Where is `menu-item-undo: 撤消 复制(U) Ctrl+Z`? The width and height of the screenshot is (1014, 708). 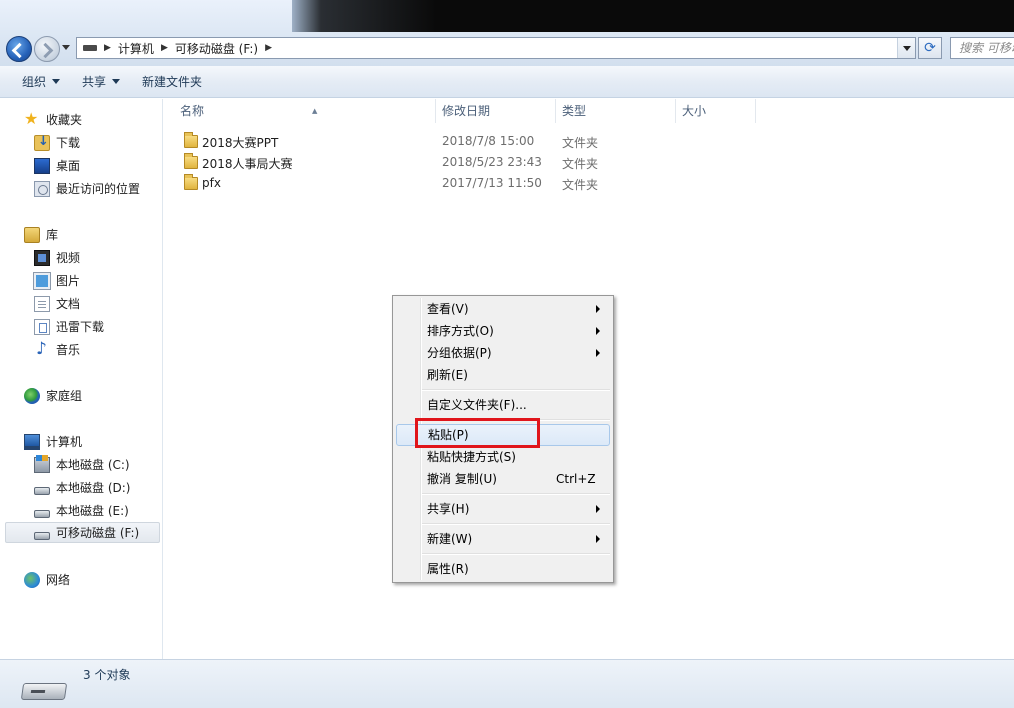
menu-item-undo: 撤消 复制(U) Ctrl+Z is located at coordinates (503, 479).